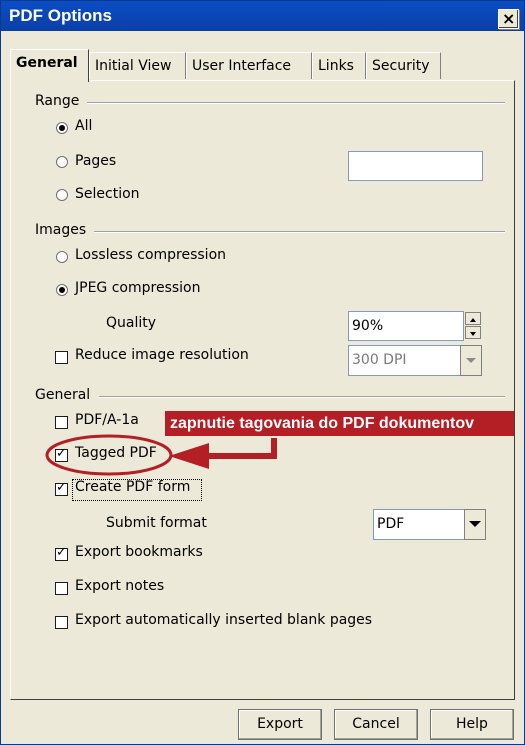 Image resolution: width=525 pixels, height=745 pixels. I want to click on annotation-overlay, so click(161, 455).